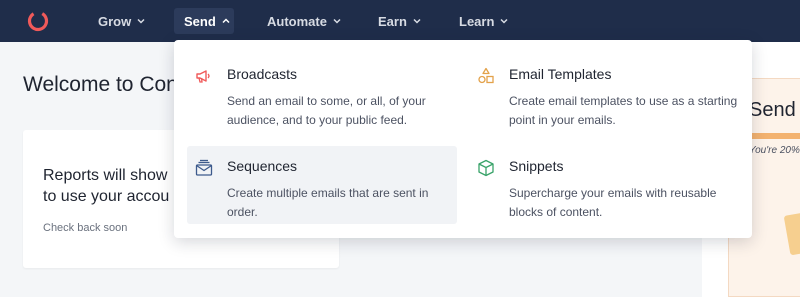 The image size is (800, 297). What do you see at coordinates (774, 150) in the screenshot?
I see `promo-subtitle: You're 20%` at bounding box center [774, 150].